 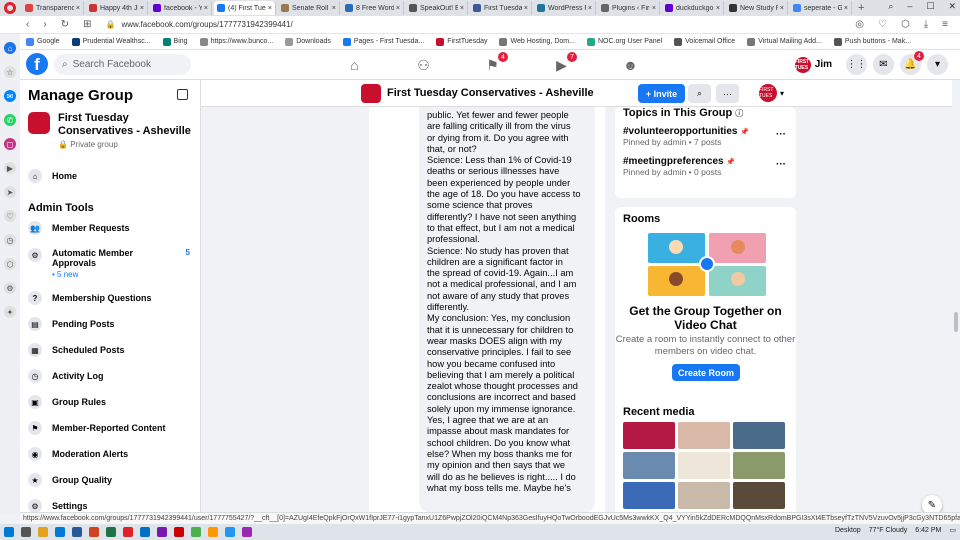 What do you see at coordinates (630, 65) in the screenshot?
I see `nav-gaming-icon: ☻` at bounding box center [630, 65].